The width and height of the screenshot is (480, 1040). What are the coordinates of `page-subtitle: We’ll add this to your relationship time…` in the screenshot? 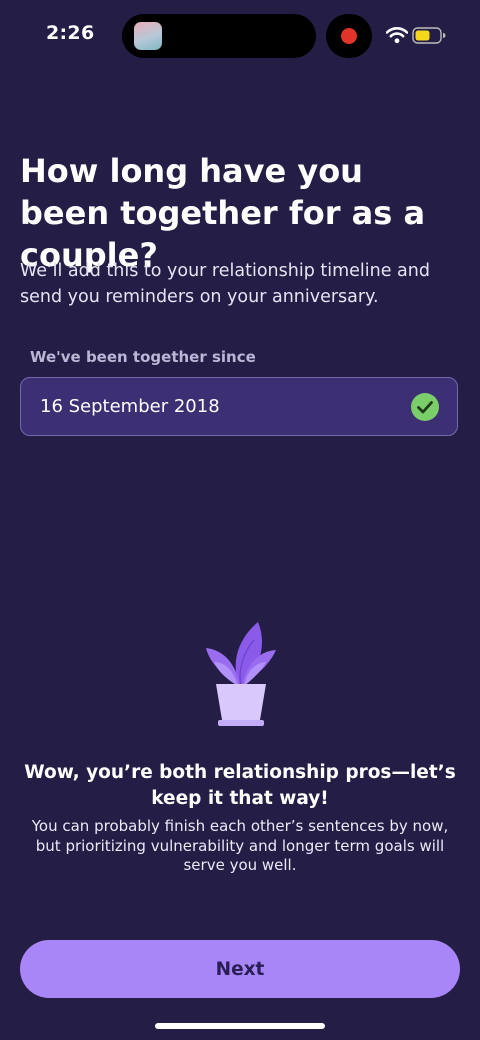 It's located at (225, 284).